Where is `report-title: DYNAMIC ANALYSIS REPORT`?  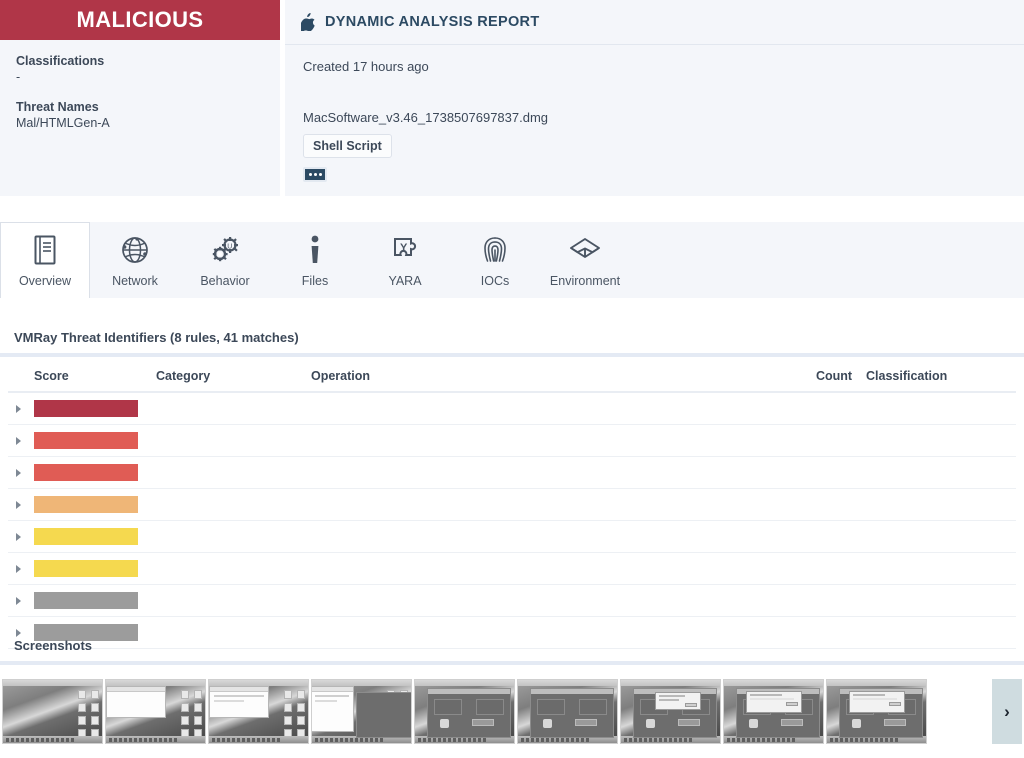
report-title: DYNAMIC ANALYSIS REPORT is located at coordinates (432, 22).